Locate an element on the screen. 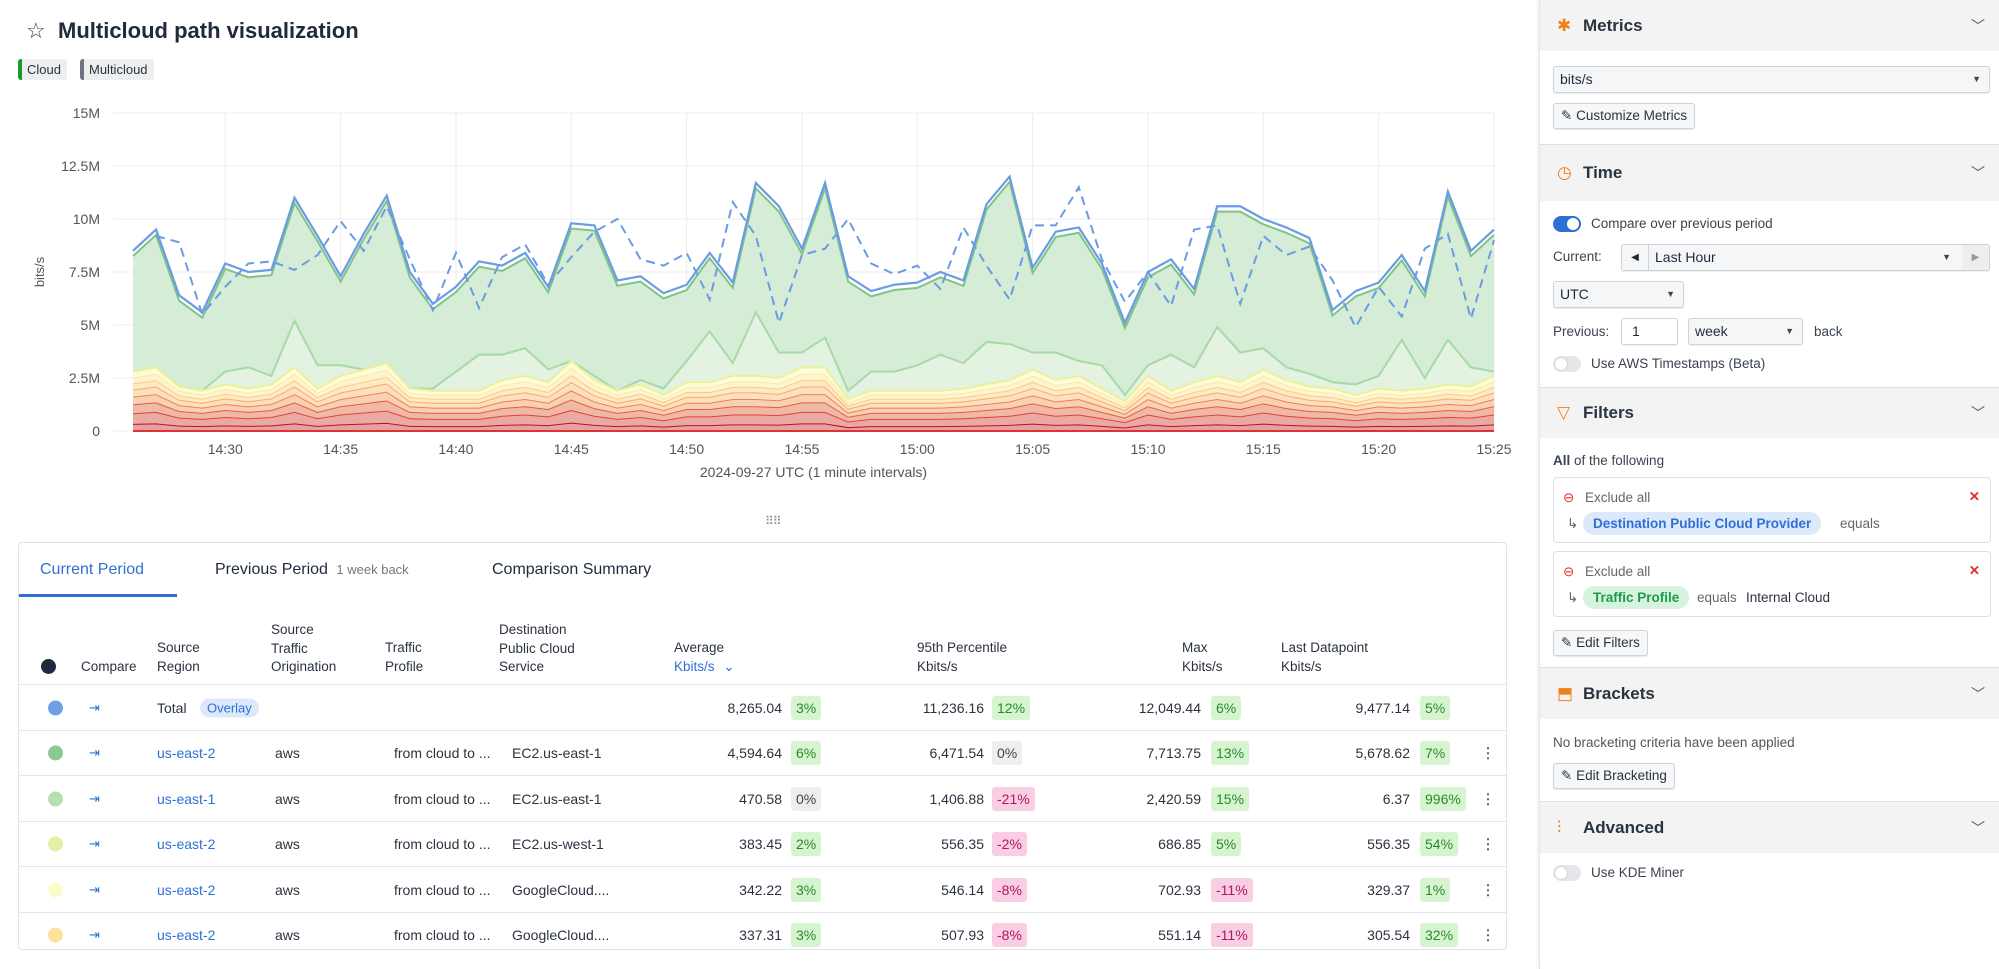 This screenshot has width=1999, height=969. y-axis-label: bits/s is located at coordinates (39, 271).